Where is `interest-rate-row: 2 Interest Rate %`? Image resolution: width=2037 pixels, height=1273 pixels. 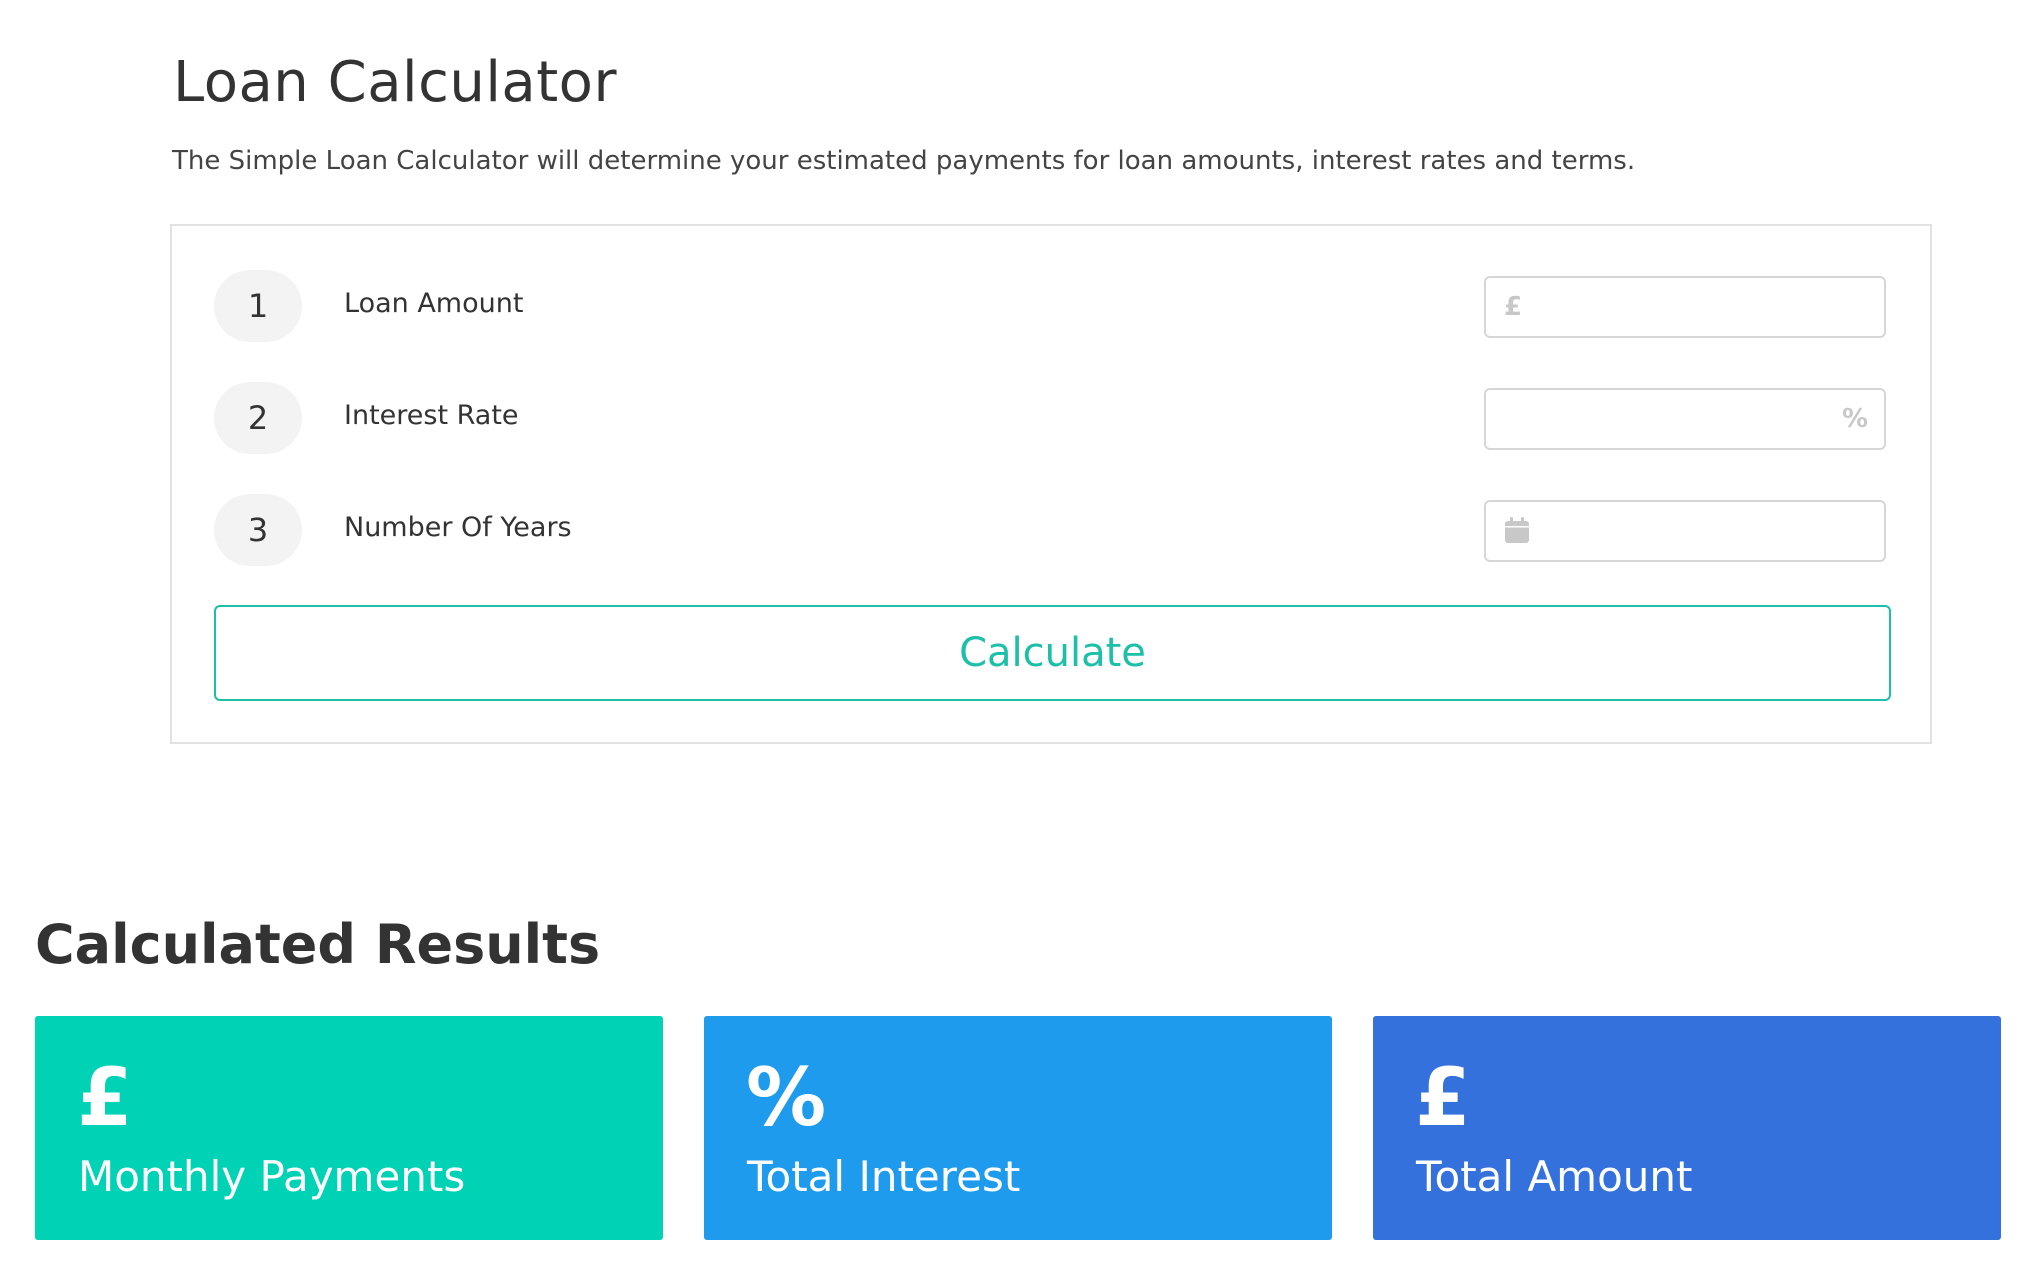 interest-rate-row: 2 Interest Rate % is located at coordinates (1054, 418).